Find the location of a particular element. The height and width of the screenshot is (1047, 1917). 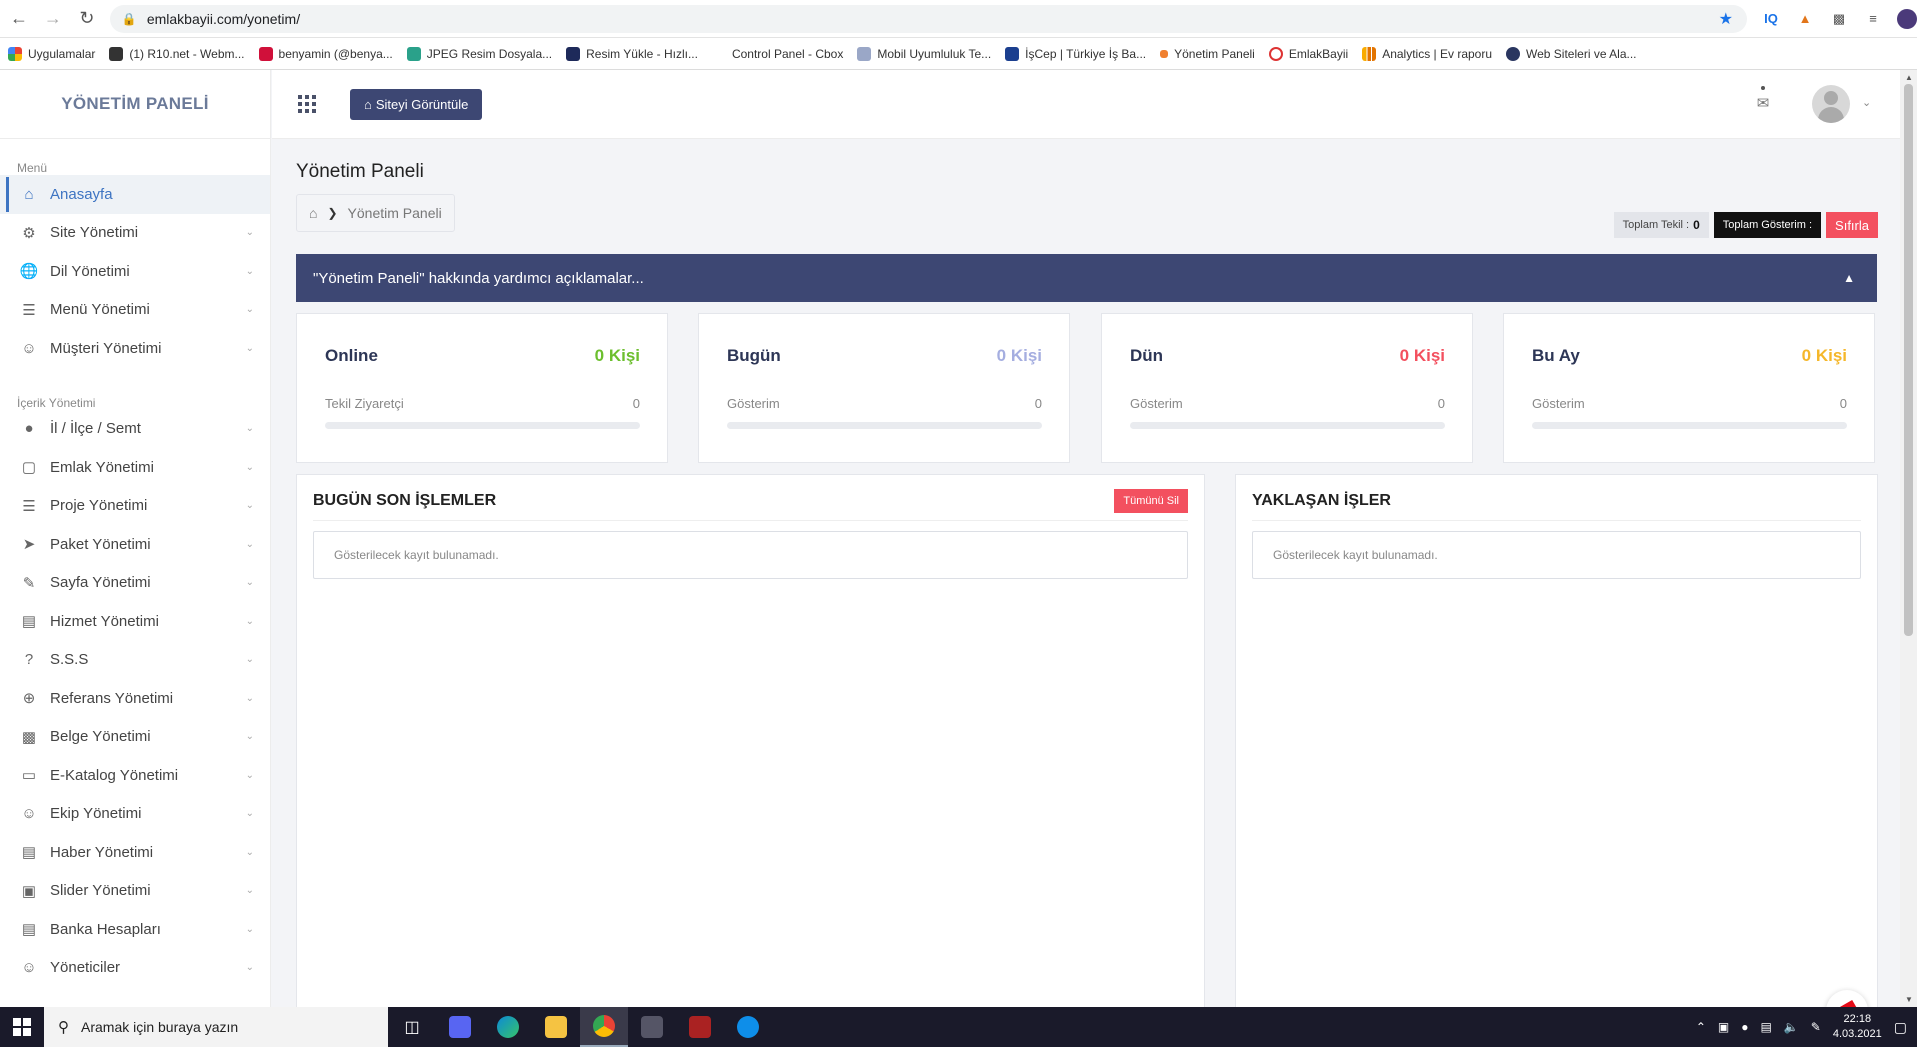

taskbar-search-input: ⚲ Aramak için buraya yazın is located at coordinates (216, 1027).